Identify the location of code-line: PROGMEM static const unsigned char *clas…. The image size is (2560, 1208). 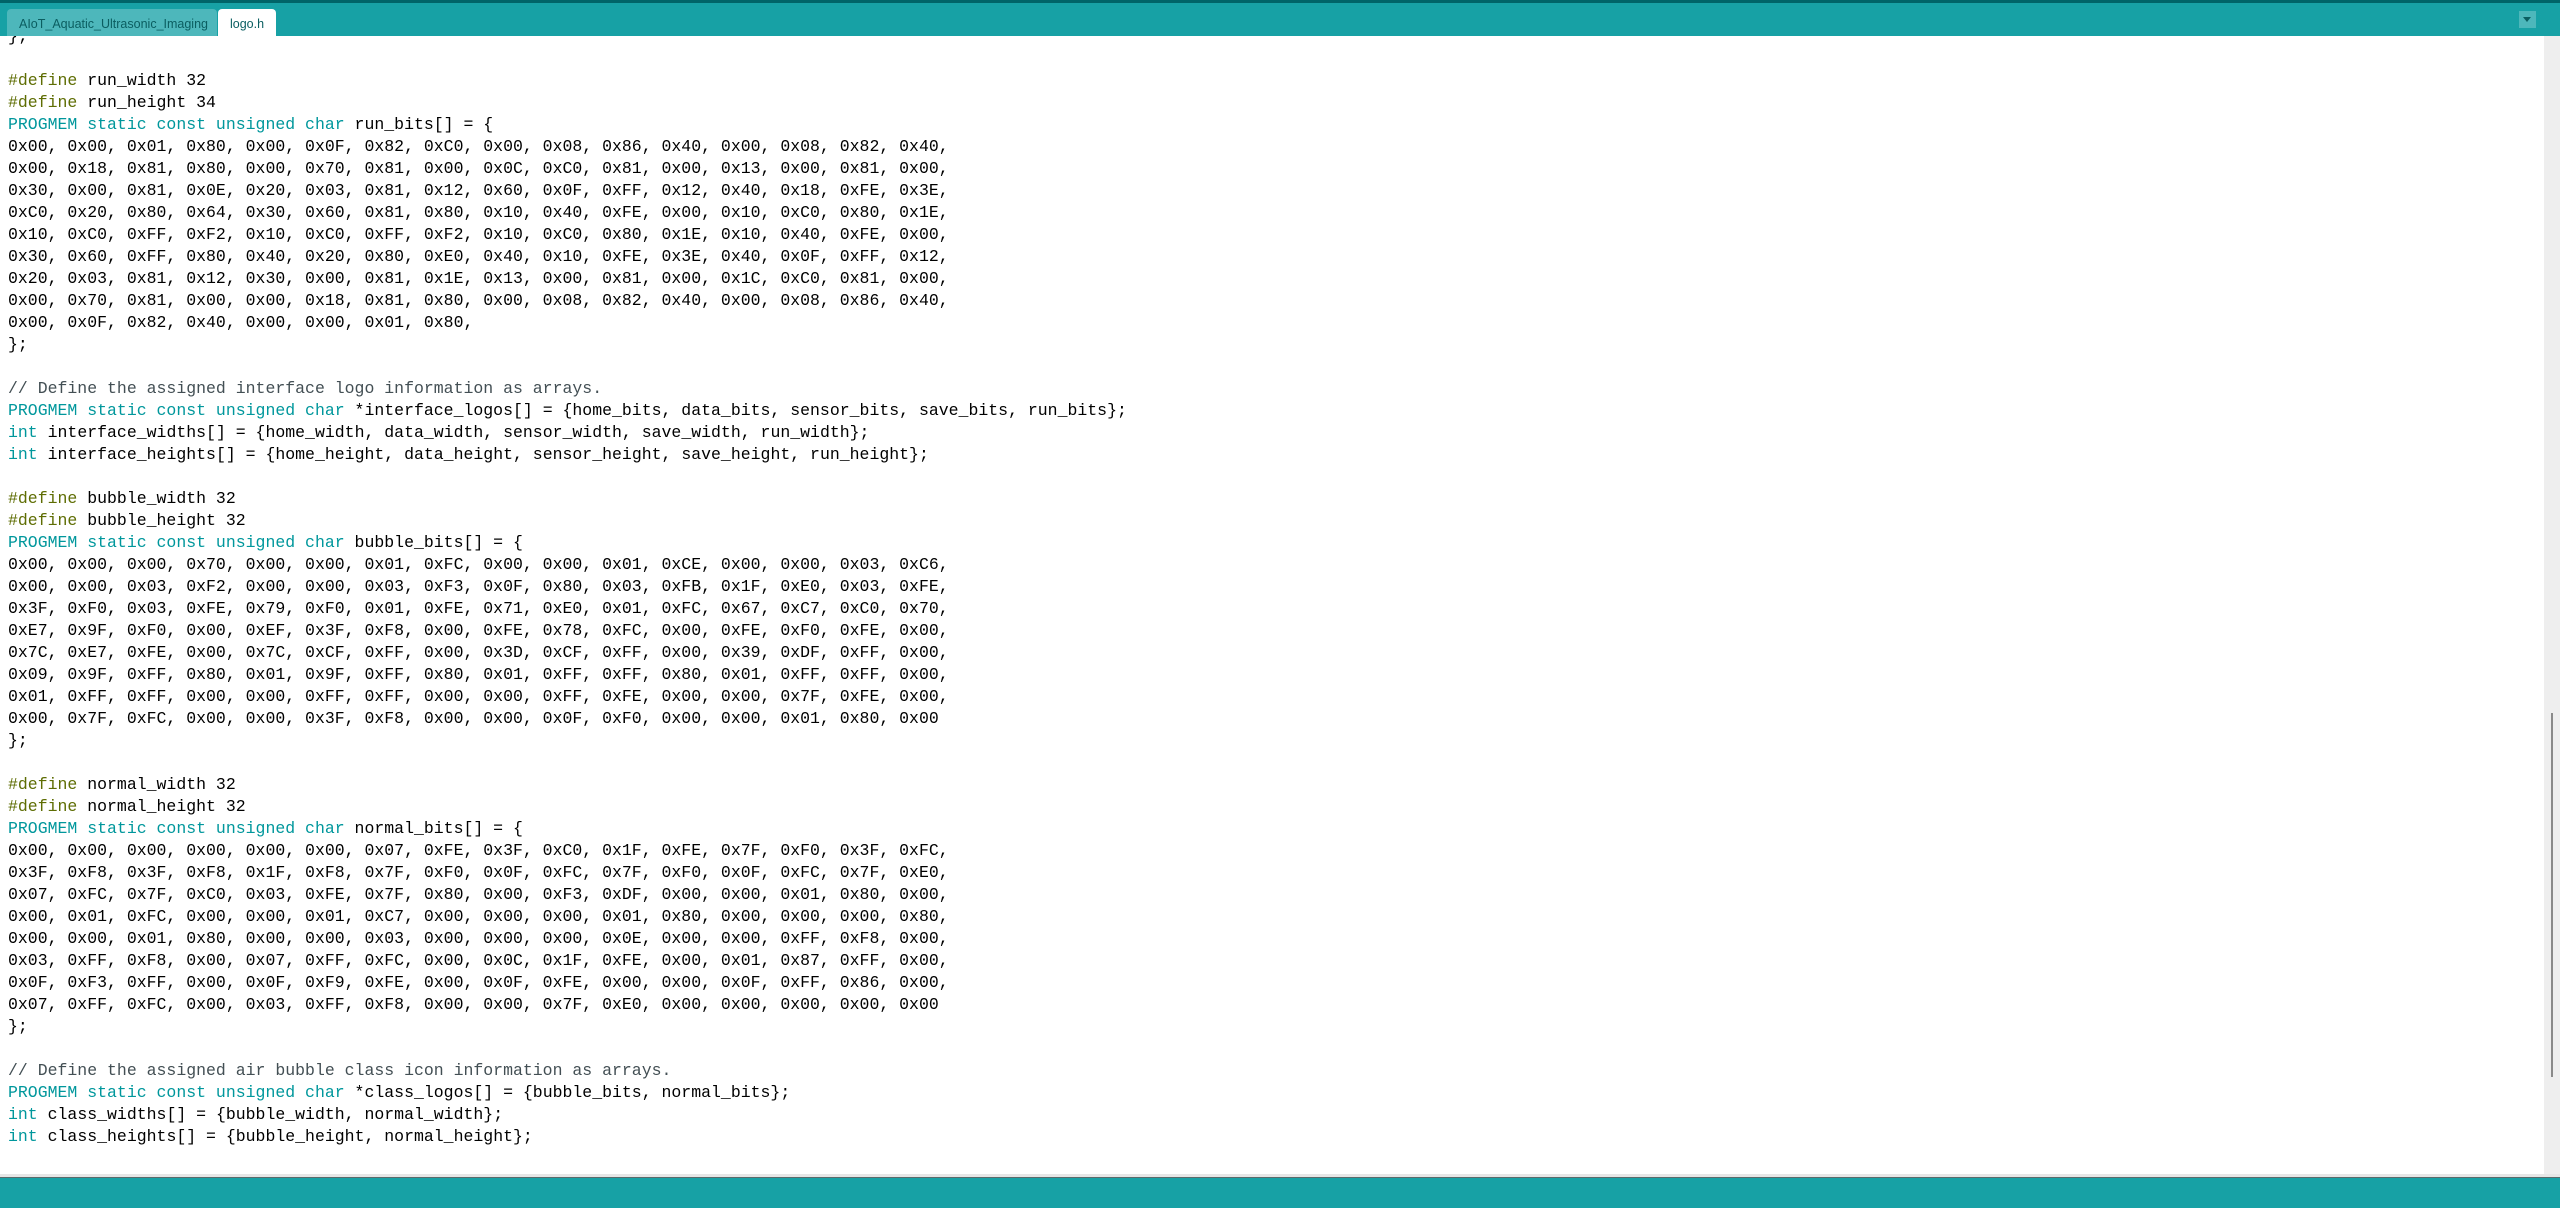
(567, 1093).